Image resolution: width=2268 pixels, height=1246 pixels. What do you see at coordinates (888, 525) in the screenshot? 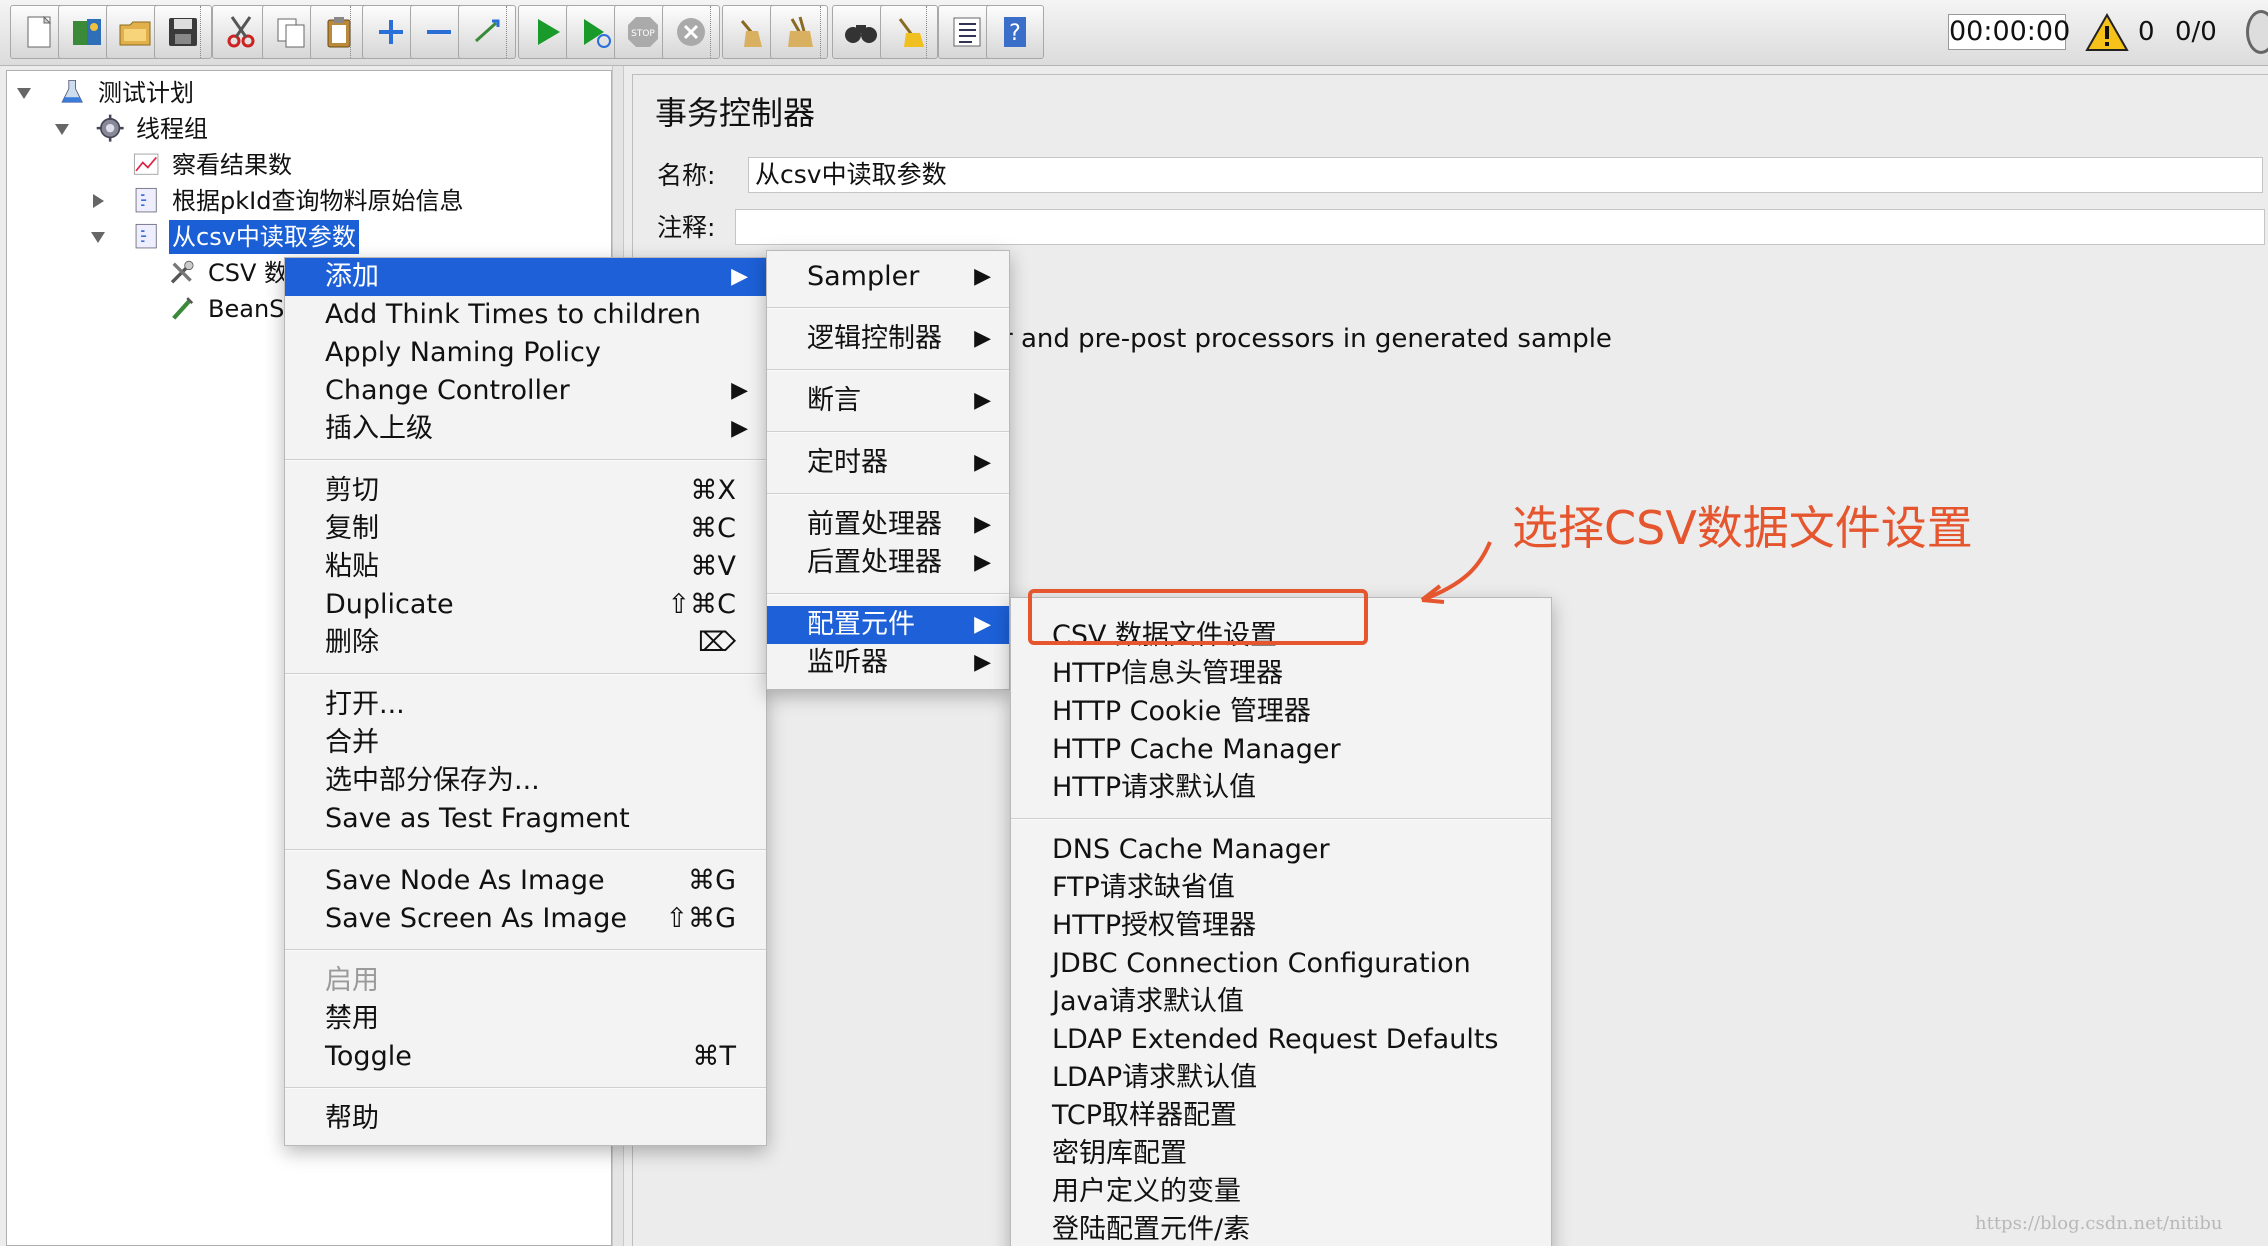
I see `add-submenu-item: 前置处理器 ▶` at bounding box center [888, 525].